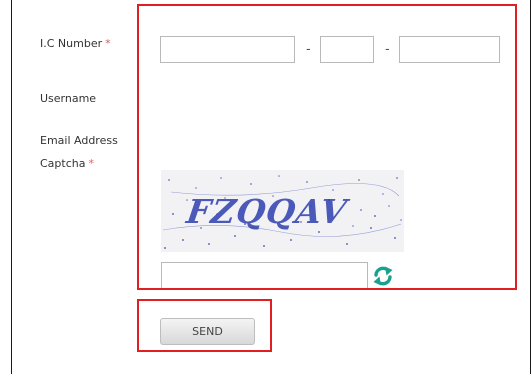 Image resolution: width=532 pixels, height=374 pixels. Describe the element at coordinates (79, 140) in the screenshot. I see `email-label: Email Address` at that location.